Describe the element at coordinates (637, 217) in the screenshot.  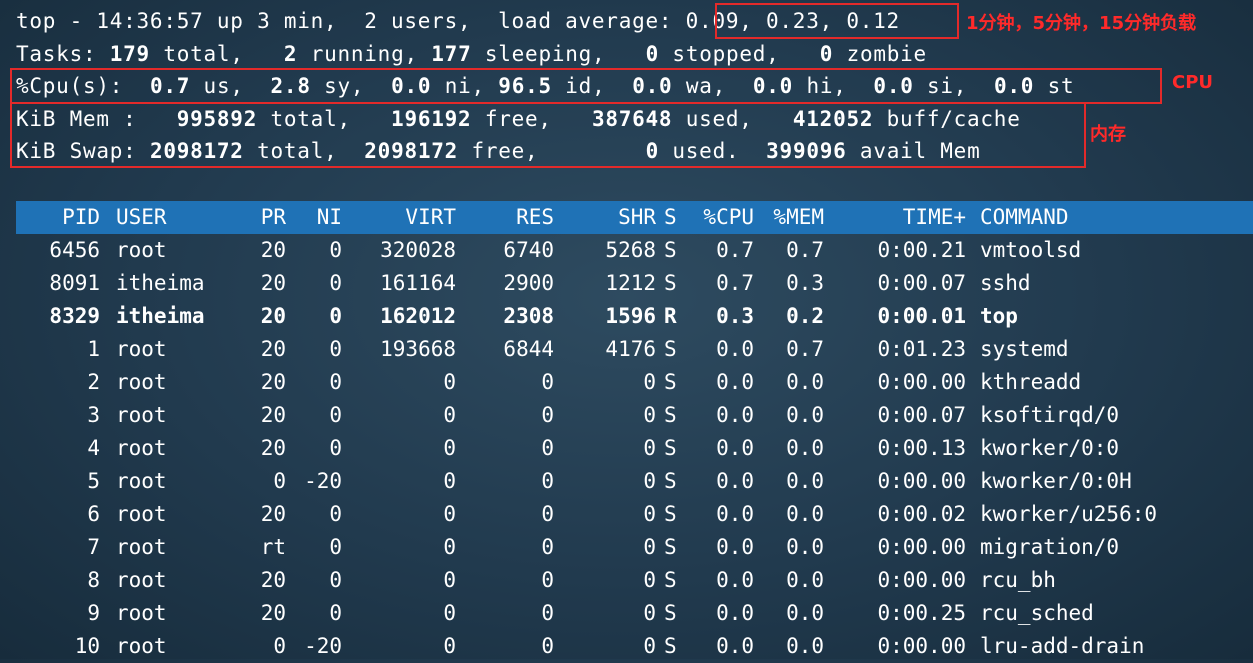
I see `column-header-shr: SHR` at that location.